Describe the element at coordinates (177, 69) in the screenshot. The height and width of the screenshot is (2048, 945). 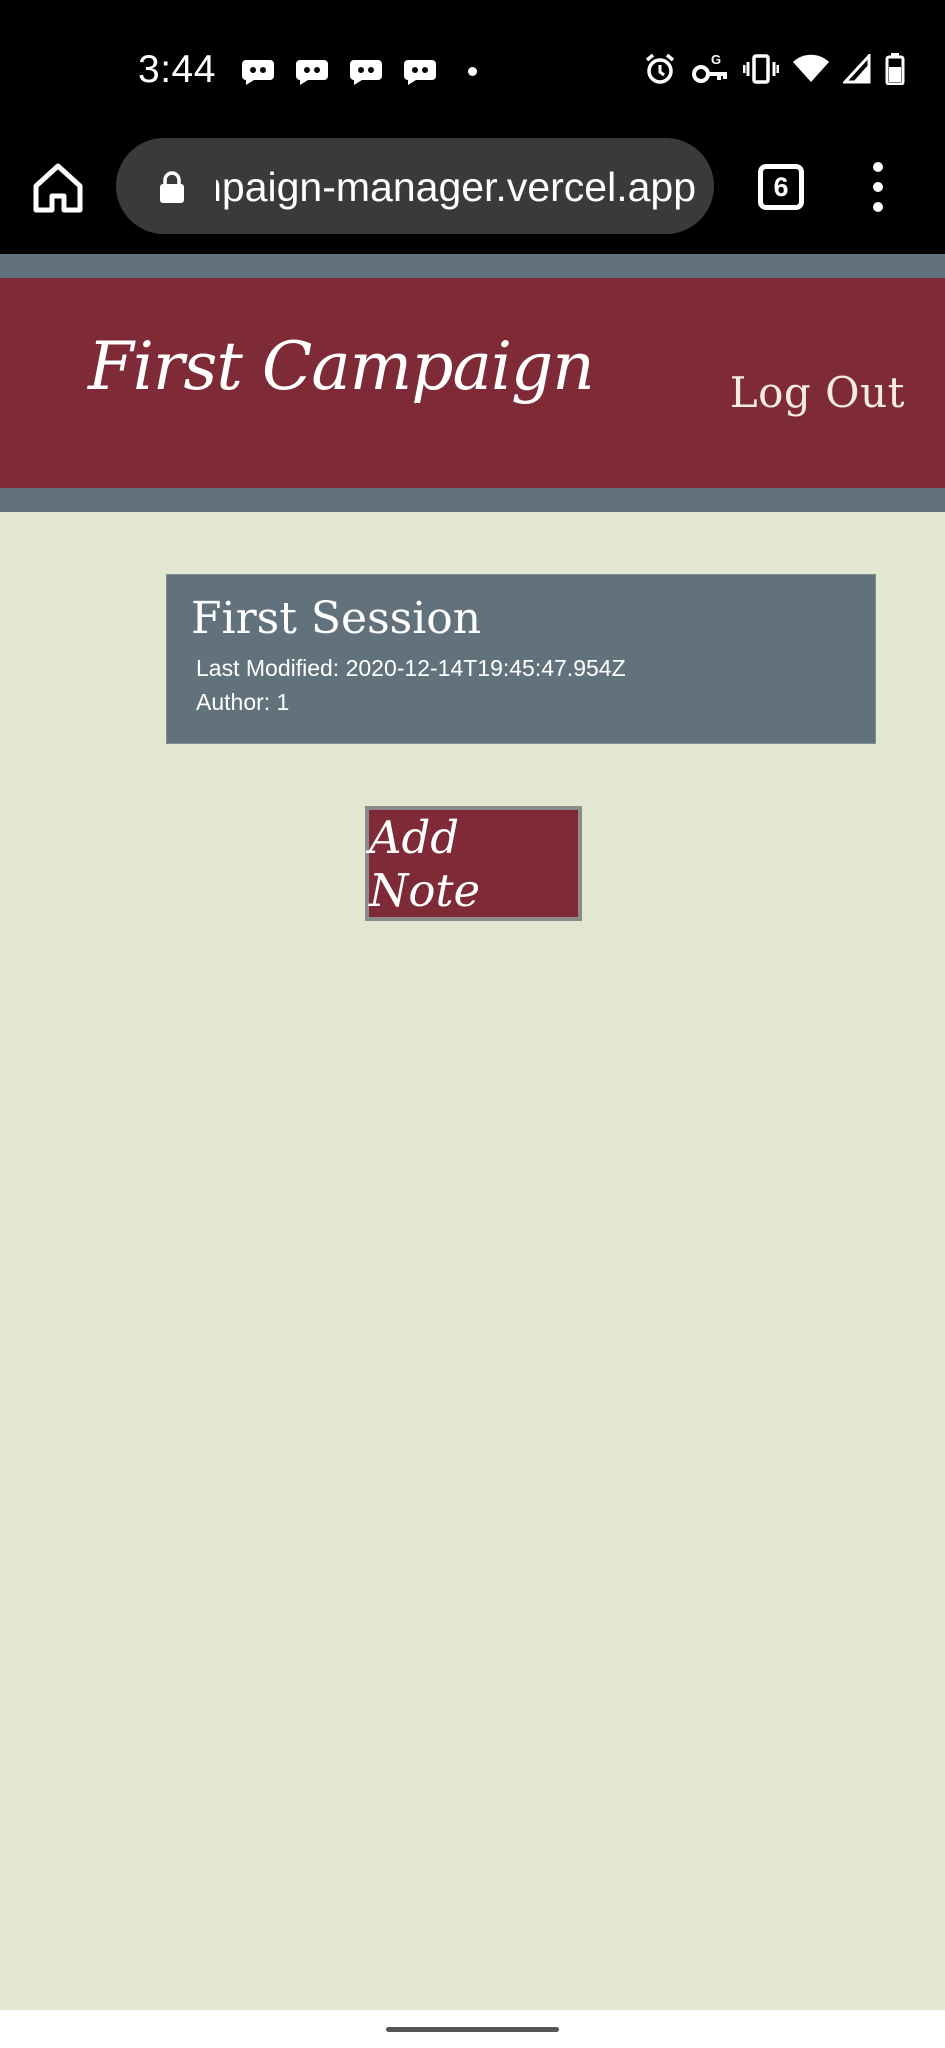
I see `status-time: 3:44` at that location.